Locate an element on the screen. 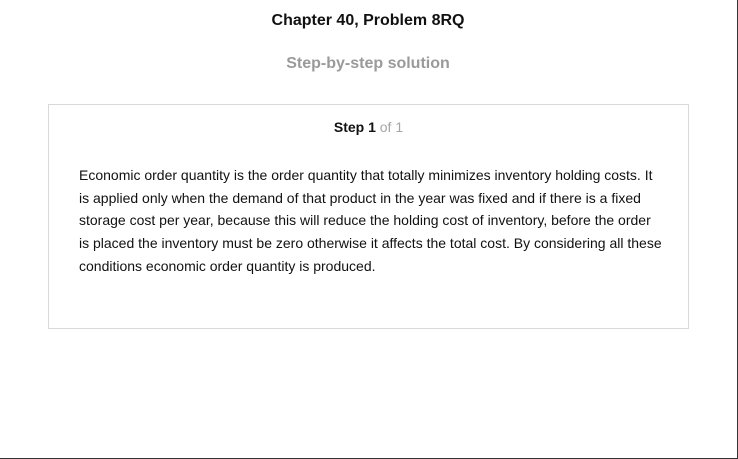 Image resolution: width=738 pixels, height=459 pixels. step-count: of 1 is located at coordinates (391, 127).